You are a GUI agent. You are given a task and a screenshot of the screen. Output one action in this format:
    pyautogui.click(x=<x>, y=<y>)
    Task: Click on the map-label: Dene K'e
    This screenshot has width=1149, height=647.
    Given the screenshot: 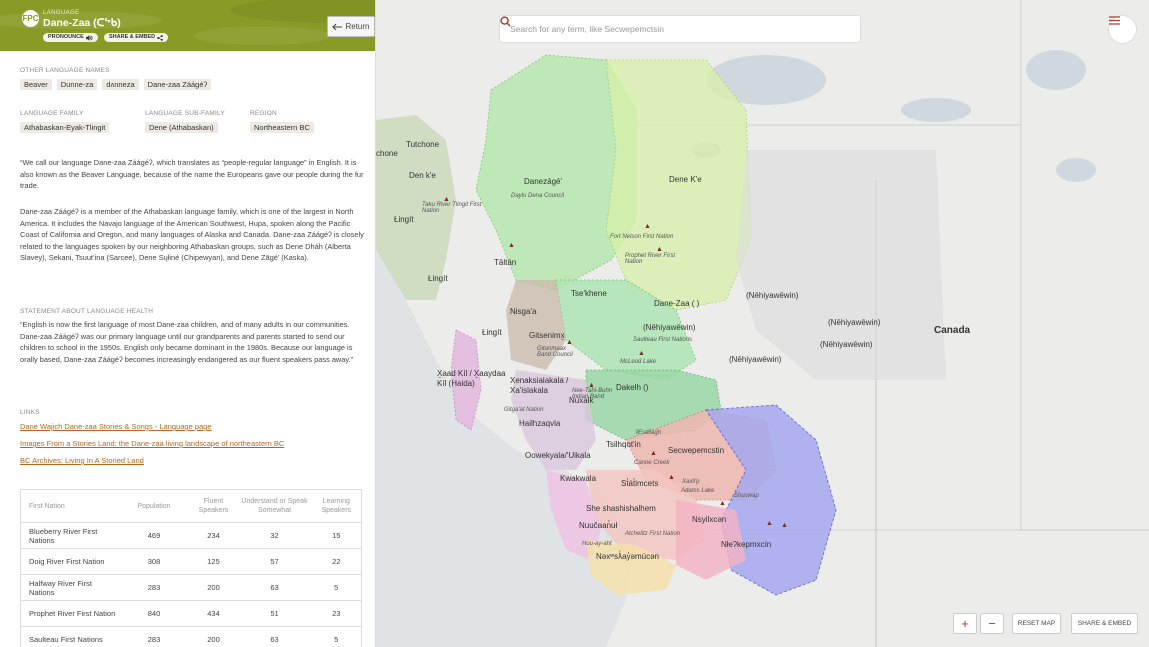 What is the action you would take?
    pyautogui.click(x=685, y=179)
    